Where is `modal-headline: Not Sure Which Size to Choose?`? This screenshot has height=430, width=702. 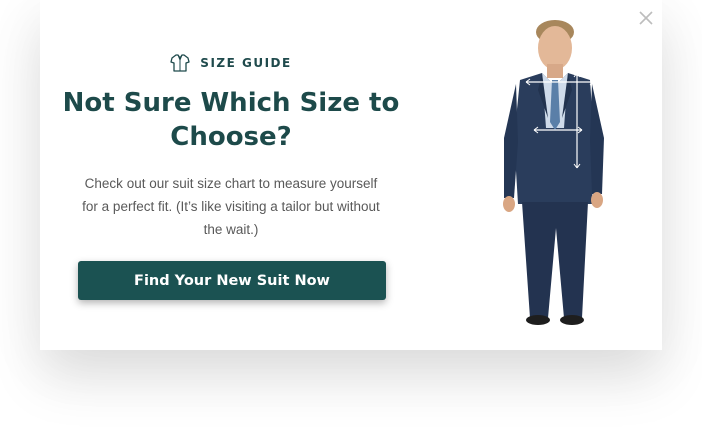 modal-headline: Not Sure Which Size to Choose? is located at coordinates (231, 120).